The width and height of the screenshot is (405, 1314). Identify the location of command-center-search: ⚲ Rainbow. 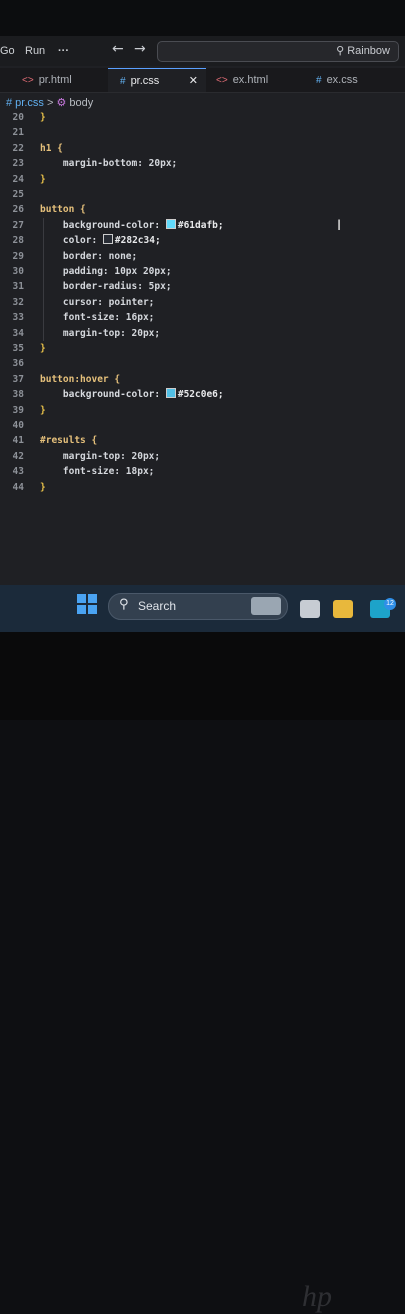
(278, 51).